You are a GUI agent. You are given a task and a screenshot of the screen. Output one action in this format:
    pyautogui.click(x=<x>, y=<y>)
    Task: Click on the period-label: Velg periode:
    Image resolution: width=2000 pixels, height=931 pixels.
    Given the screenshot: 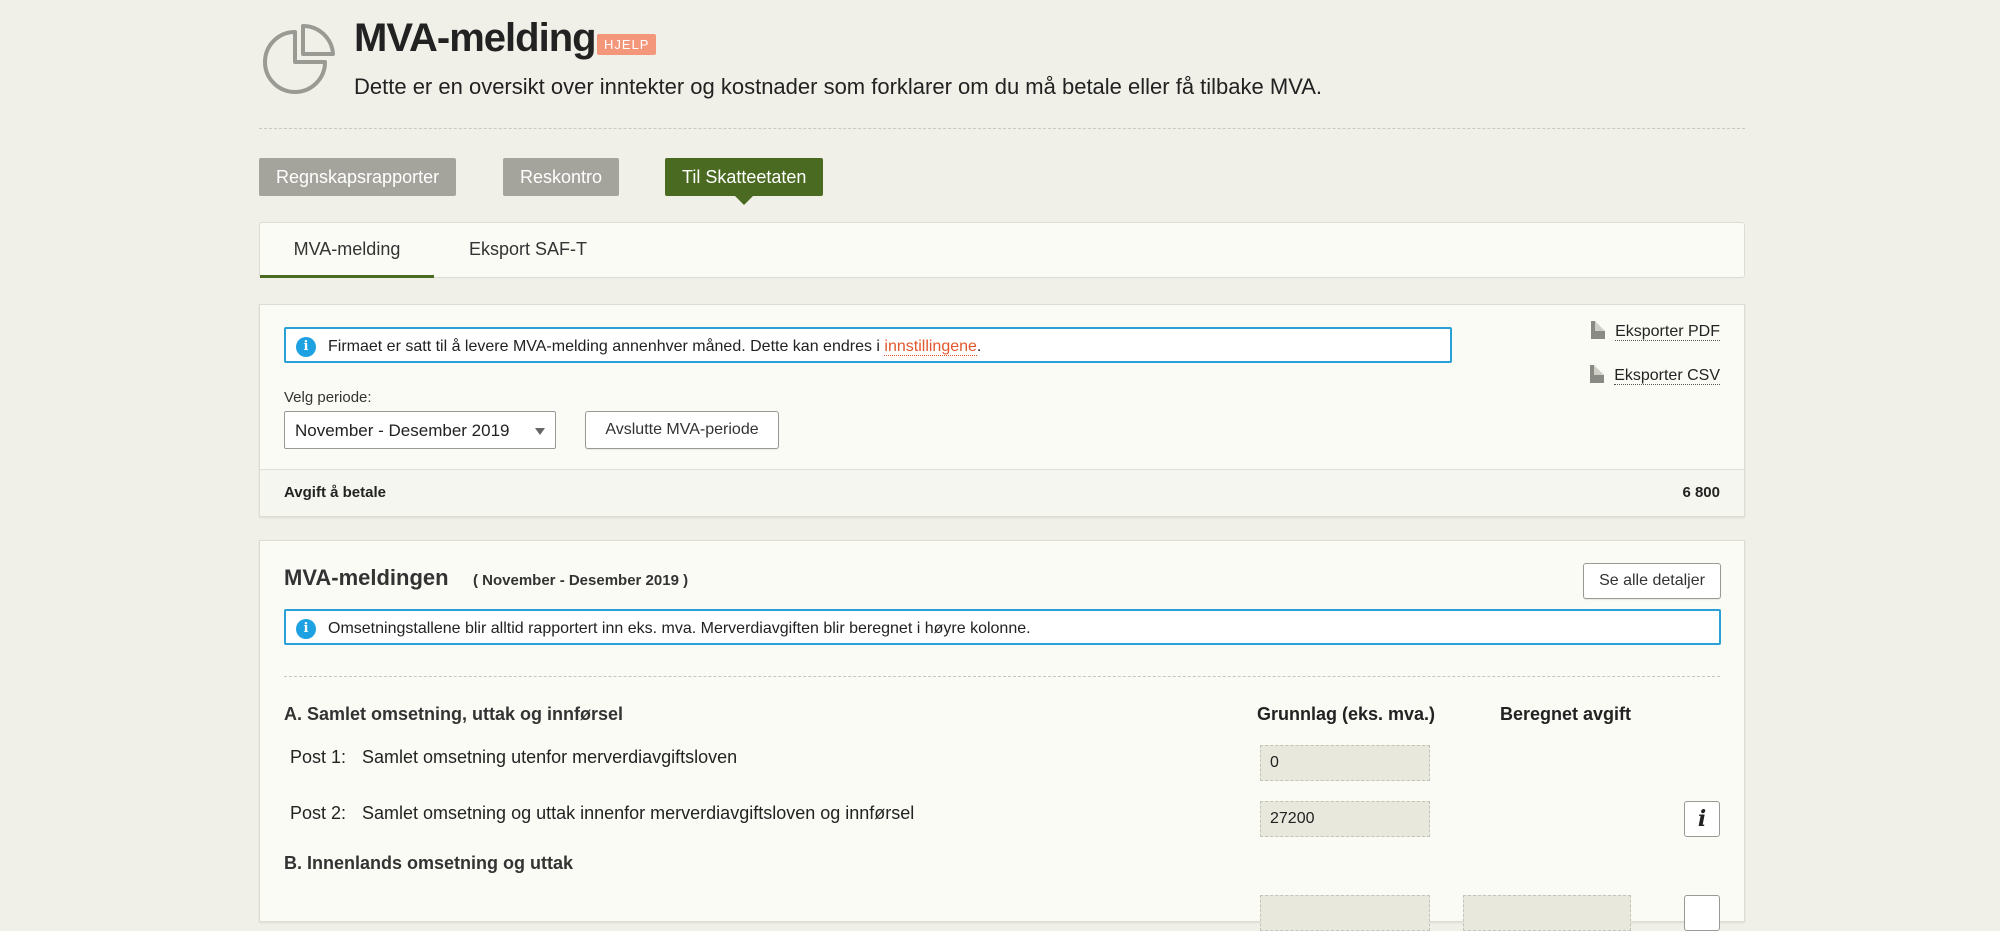 What is the action you would take?
    pyautogui.click(x=328, y=397)
    